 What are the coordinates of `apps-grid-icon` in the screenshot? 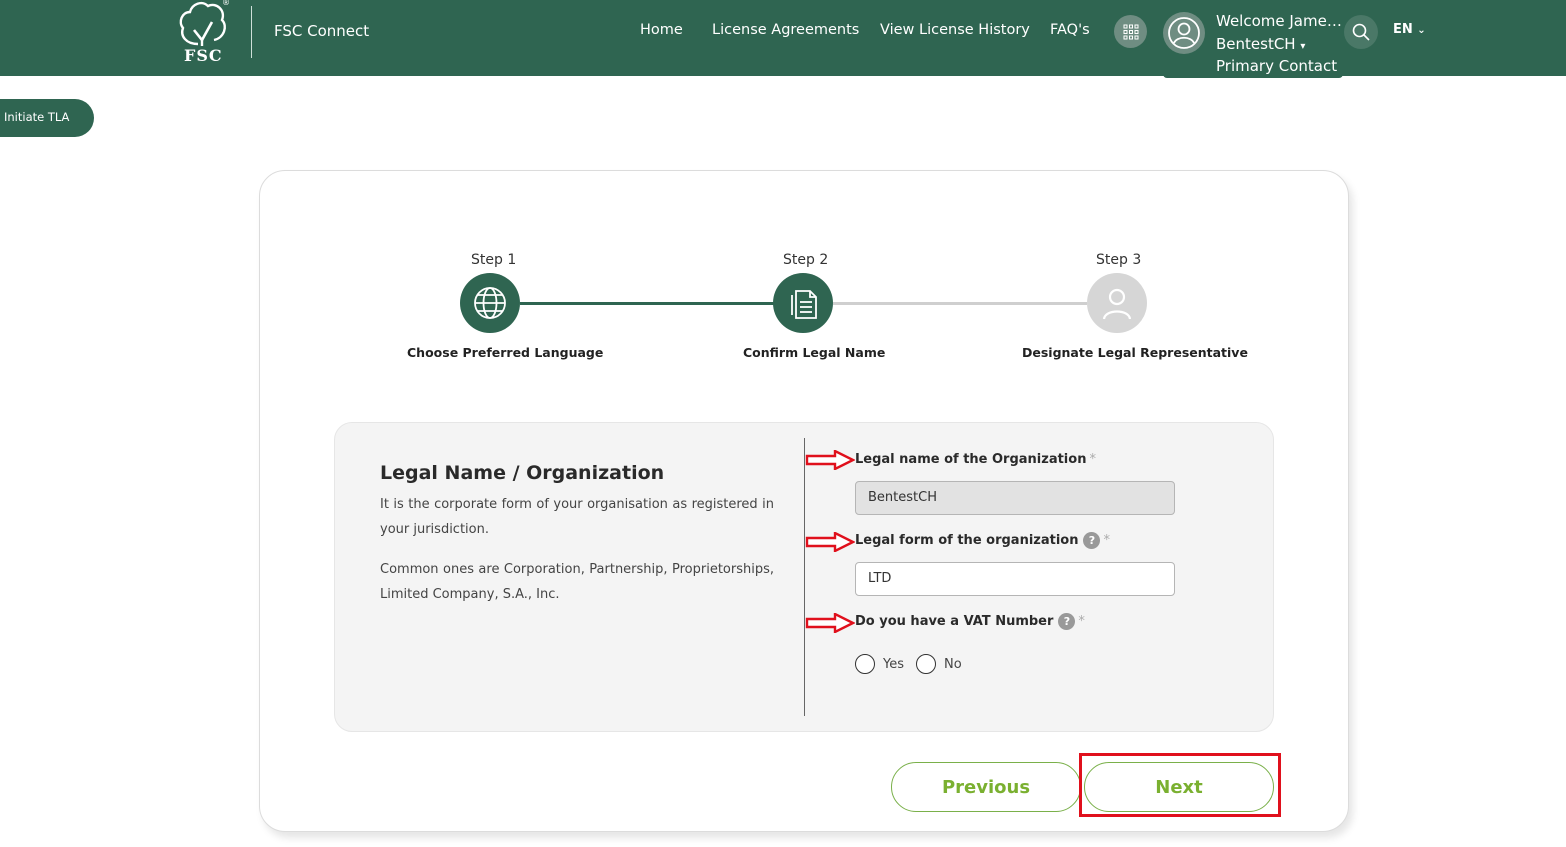 It's located at (1130, 31).